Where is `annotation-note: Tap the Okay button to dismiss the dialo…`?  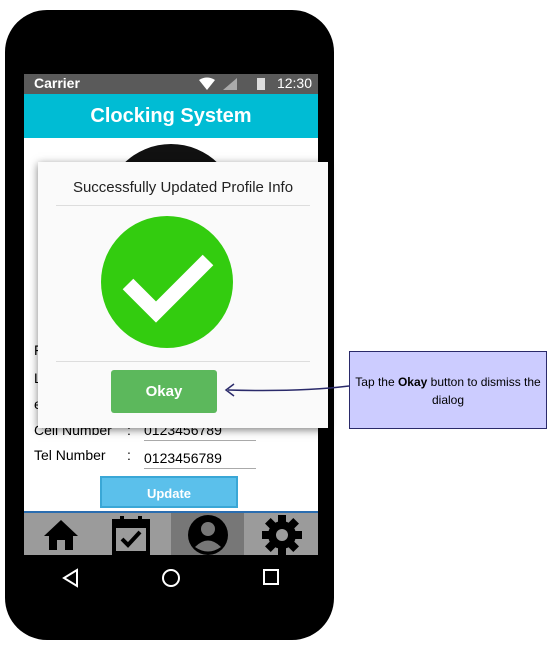
annotation-note: Tap the Okay button to dismiss the dialo… is located at coordinates (448, 390).